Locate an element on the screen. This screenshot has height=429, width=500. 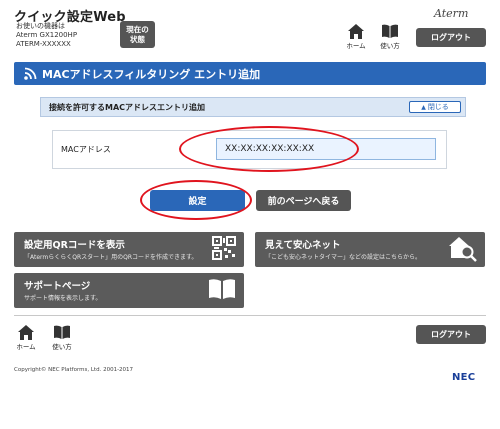
device-id: ATERM-XXXXXX is located at coordinates (43, 44).